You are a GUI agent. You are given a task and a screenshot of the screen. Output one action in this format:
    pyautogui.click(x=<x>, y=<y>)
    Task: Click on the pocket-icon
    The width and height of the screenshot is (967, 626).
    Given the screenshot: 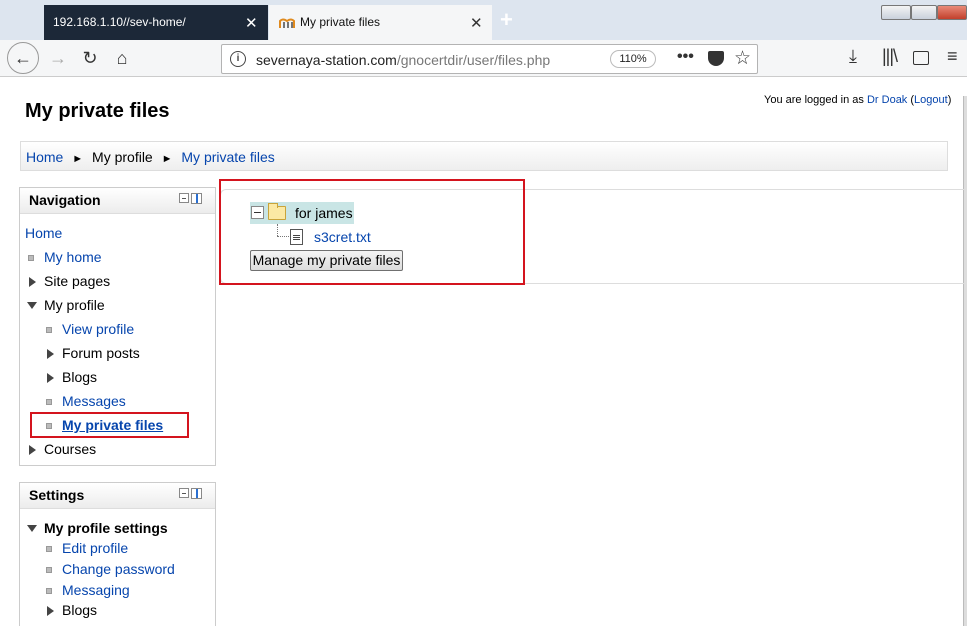 What is the action you would take?
    pyautogui.click(x=716, y=58)
    